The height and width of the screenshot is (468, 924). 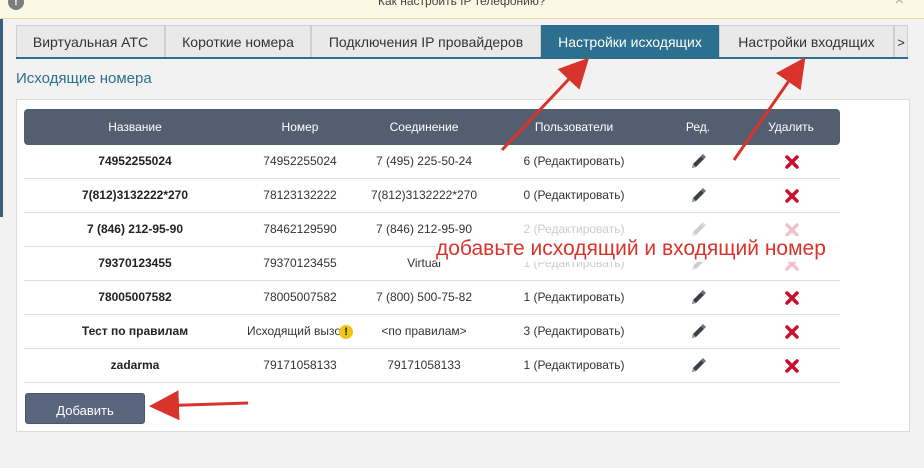 I want to click on cell-number: 78462129590, so click(x=300, y=229).